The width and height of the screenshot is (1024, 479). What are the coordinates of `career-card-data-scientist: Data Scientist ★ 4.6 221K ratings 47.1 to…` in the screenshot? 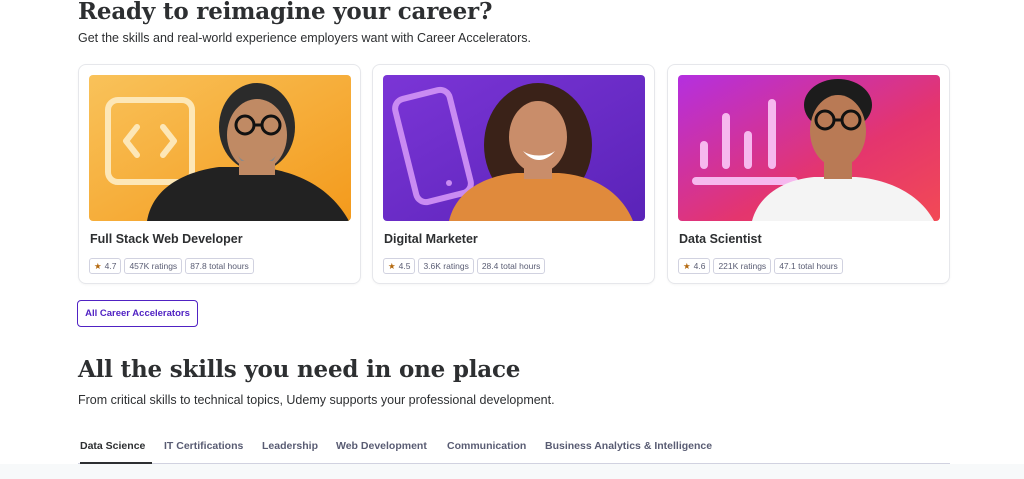 It's located at (808, 174).